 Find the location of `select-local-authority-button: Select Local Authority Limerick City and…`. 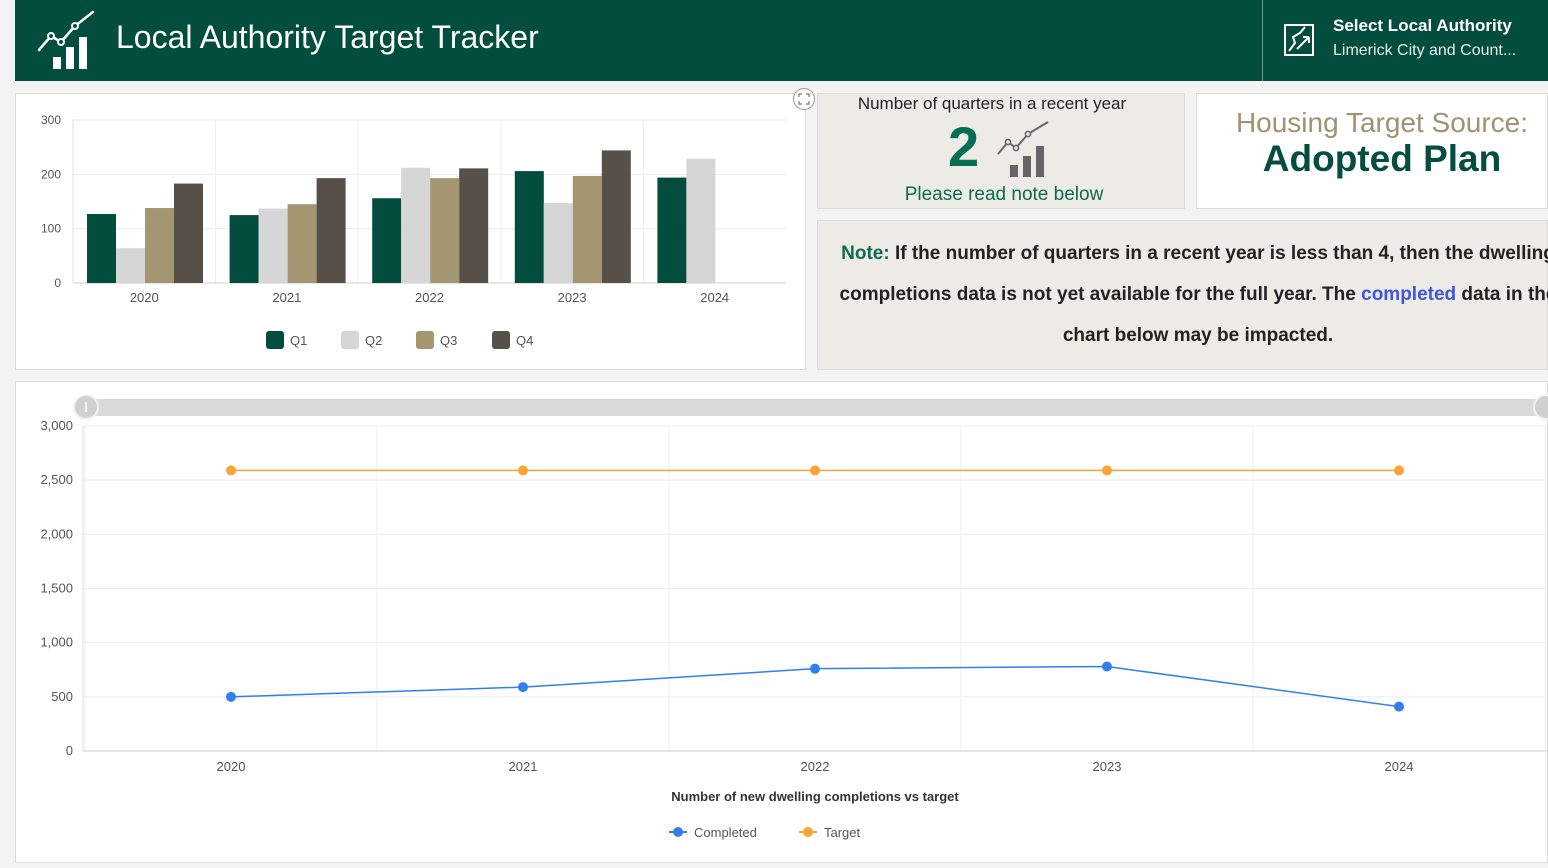

select-local-authority-button: Select Local Authority Limerick City and… is located at coordinates (1405, 40).